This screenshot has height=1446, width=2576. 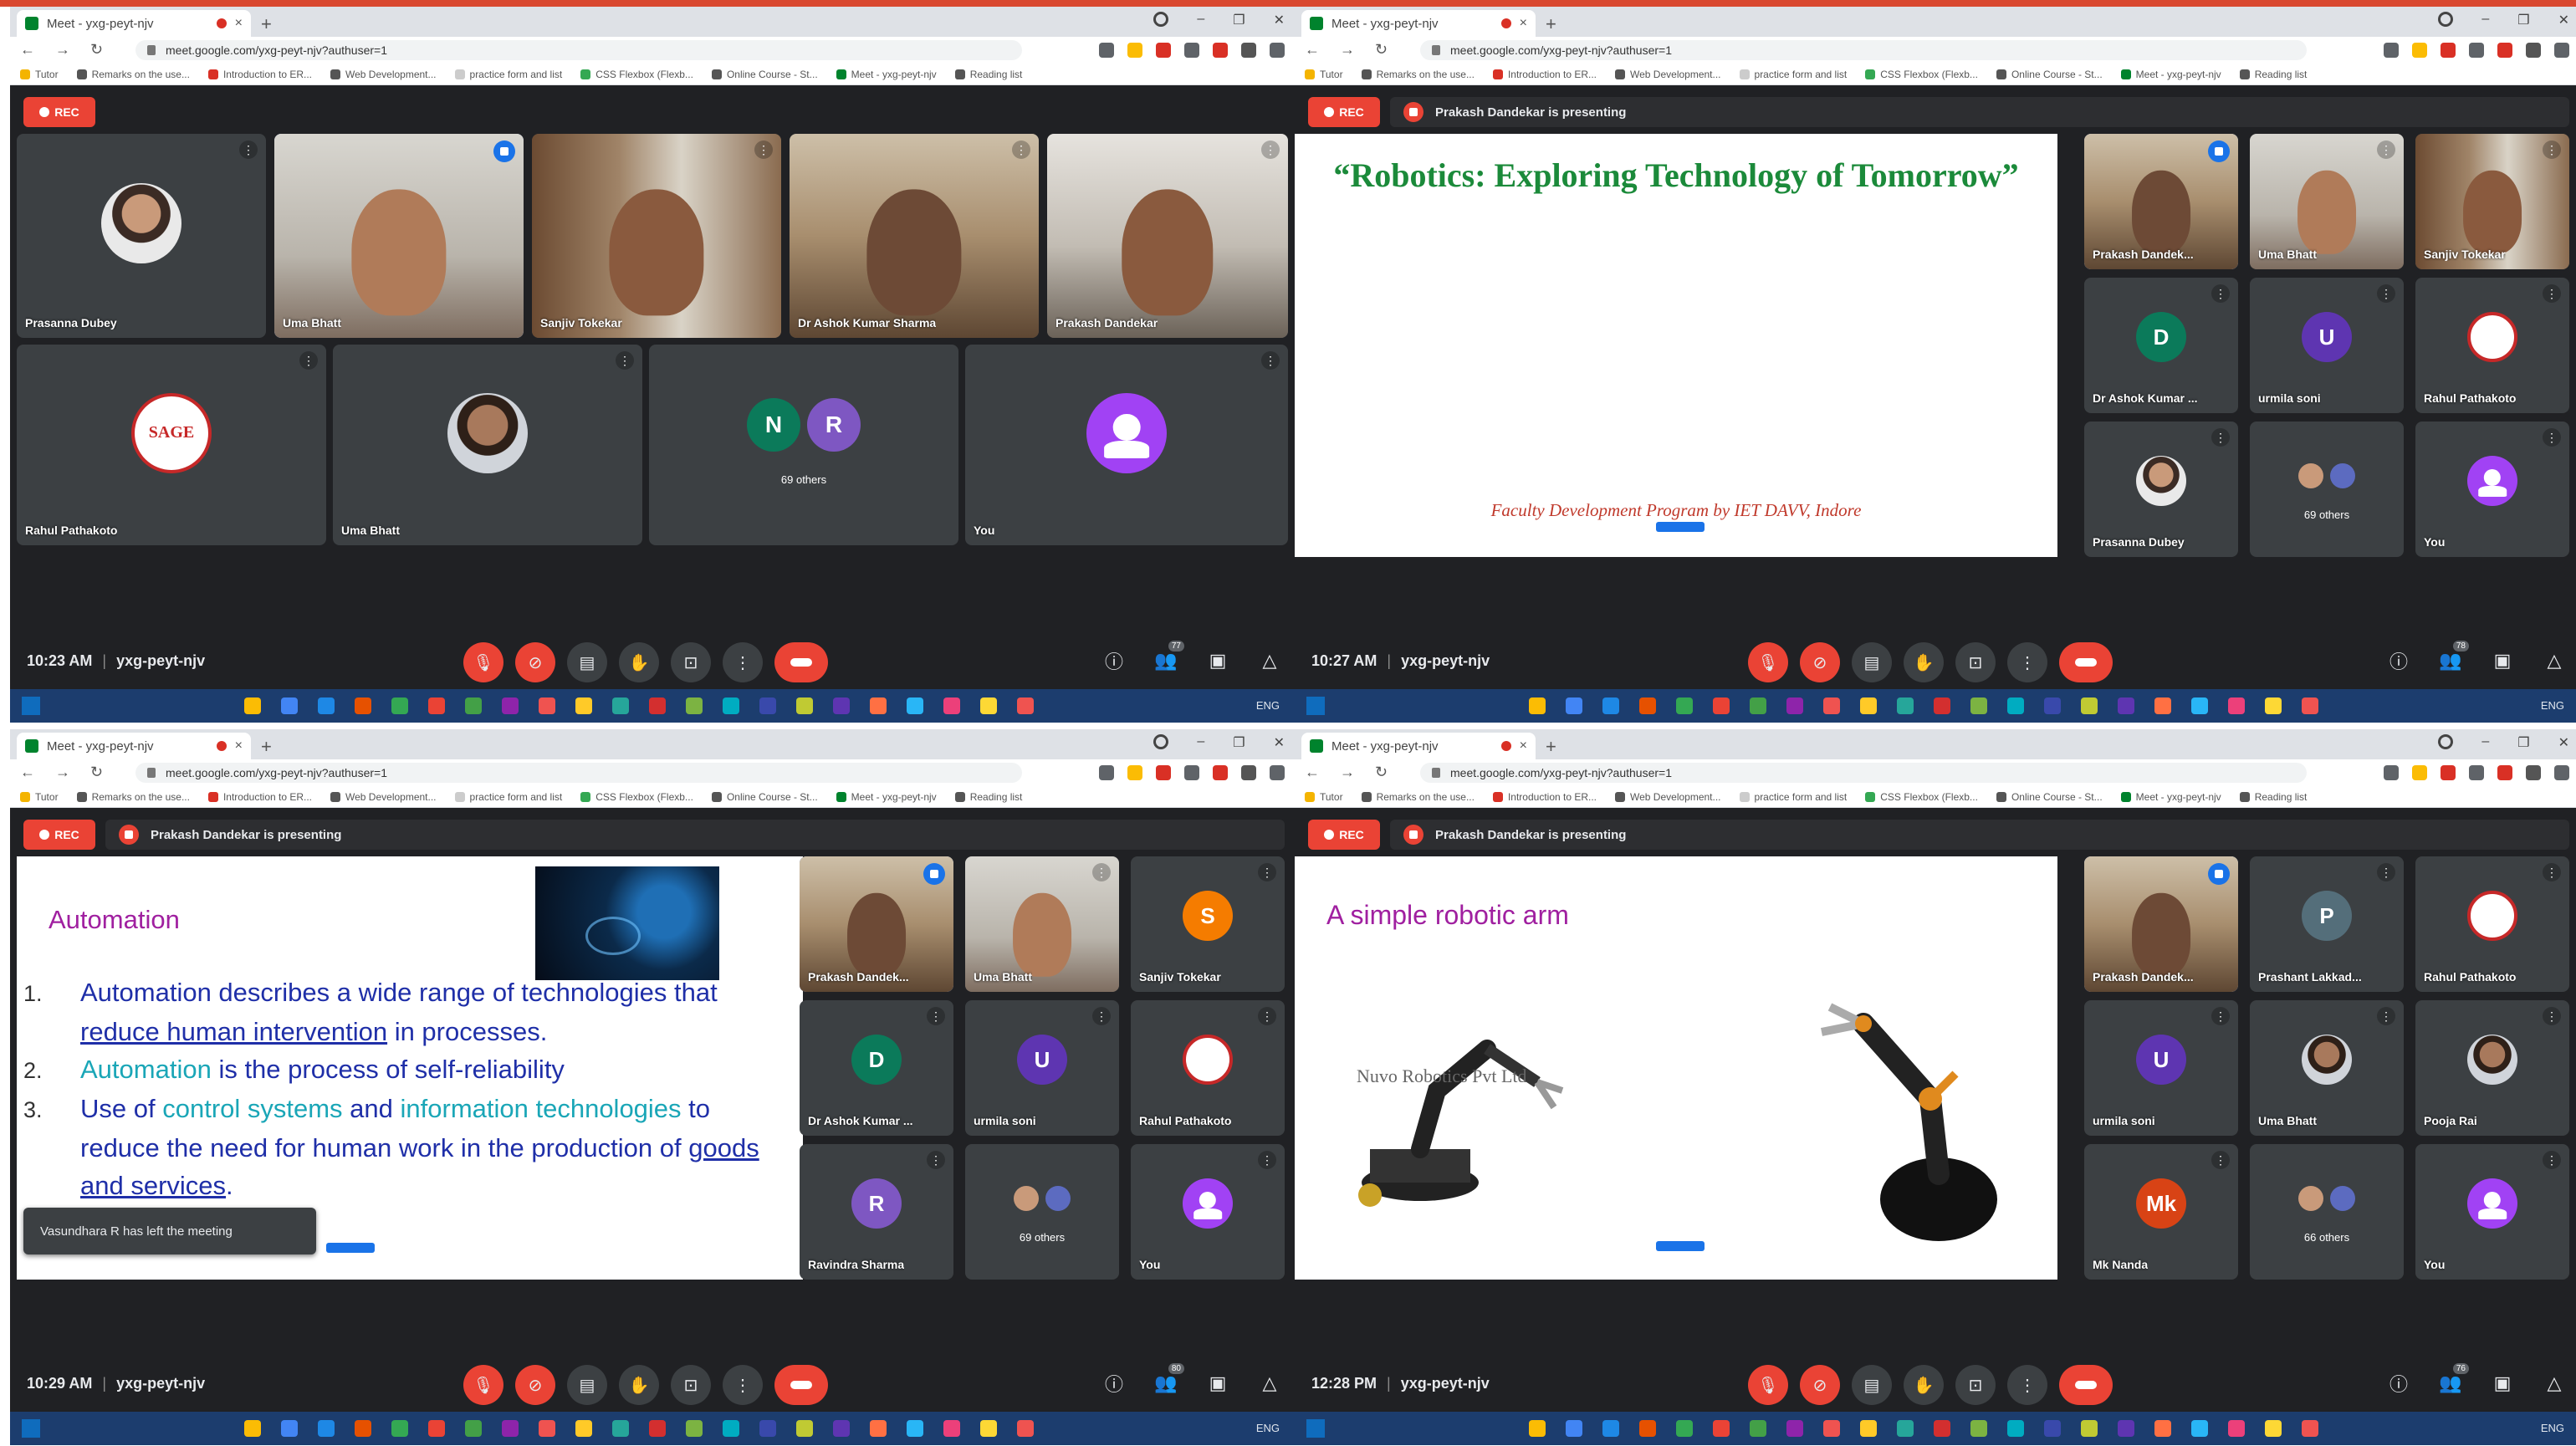 What do you see at coordinates (266, 747) in the screenshot?
I see `new-tab-button: +` at bounding box center [266, 747].